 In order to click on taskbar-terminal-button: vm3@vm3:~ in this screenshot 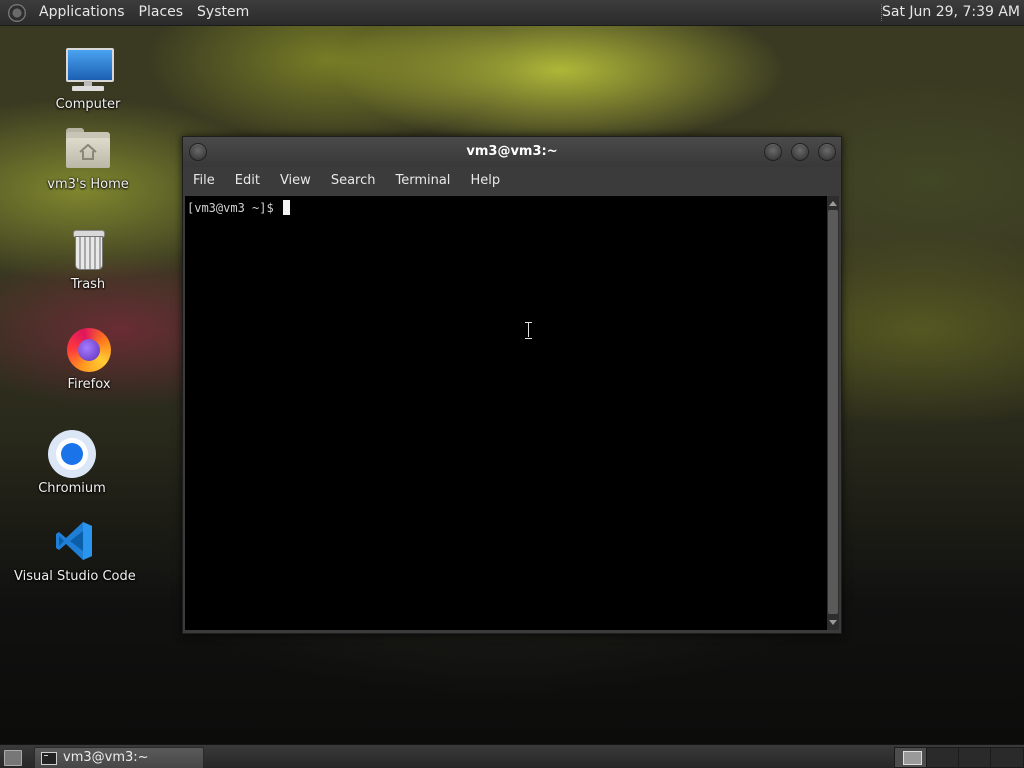, I will do `click(119, 757)`.